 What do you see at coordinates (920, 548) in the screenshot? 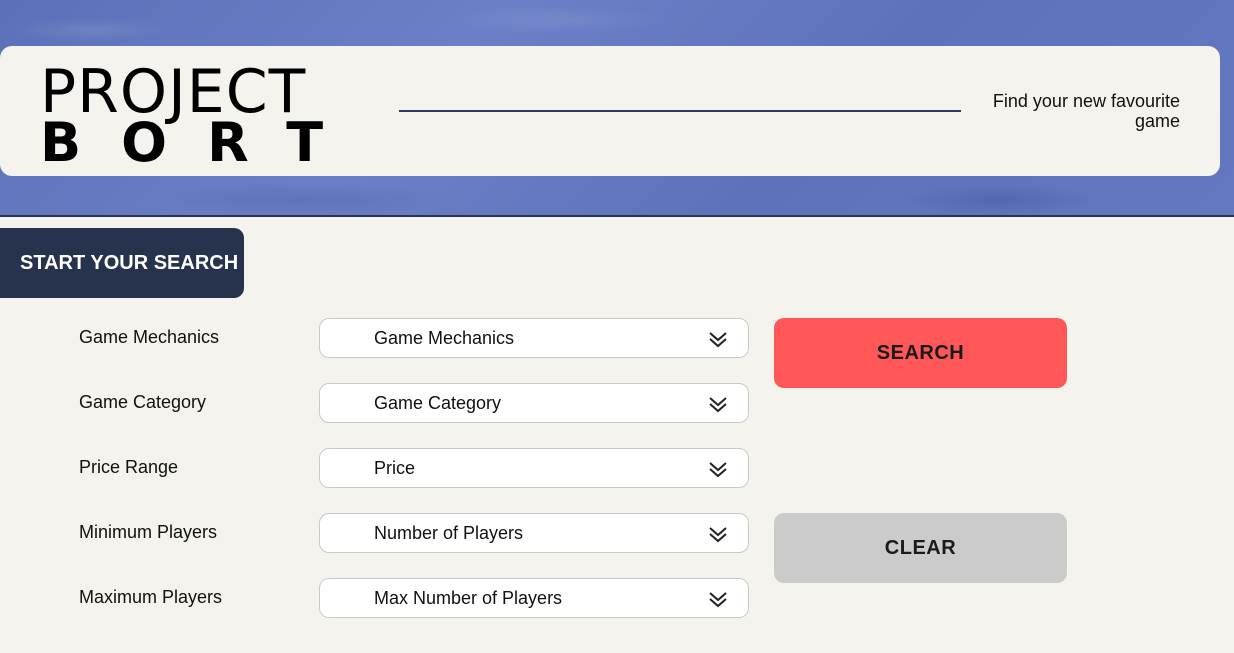
I see `clear-button: CLEAR` at bounding box center [920, 548].